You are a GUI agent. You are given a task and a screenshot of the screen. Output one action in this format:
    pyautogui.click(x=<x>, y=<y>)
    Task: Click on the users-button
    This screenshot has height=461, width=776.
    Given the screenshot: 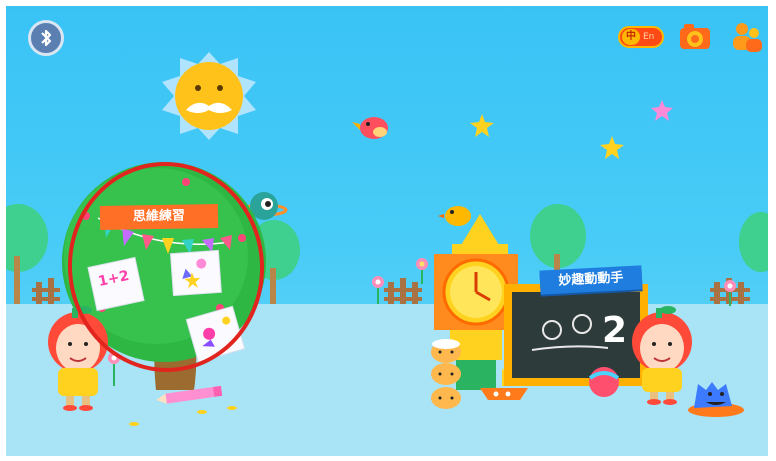 What is the action you would take?
    pyautogui.click(x=747, y=37)
    